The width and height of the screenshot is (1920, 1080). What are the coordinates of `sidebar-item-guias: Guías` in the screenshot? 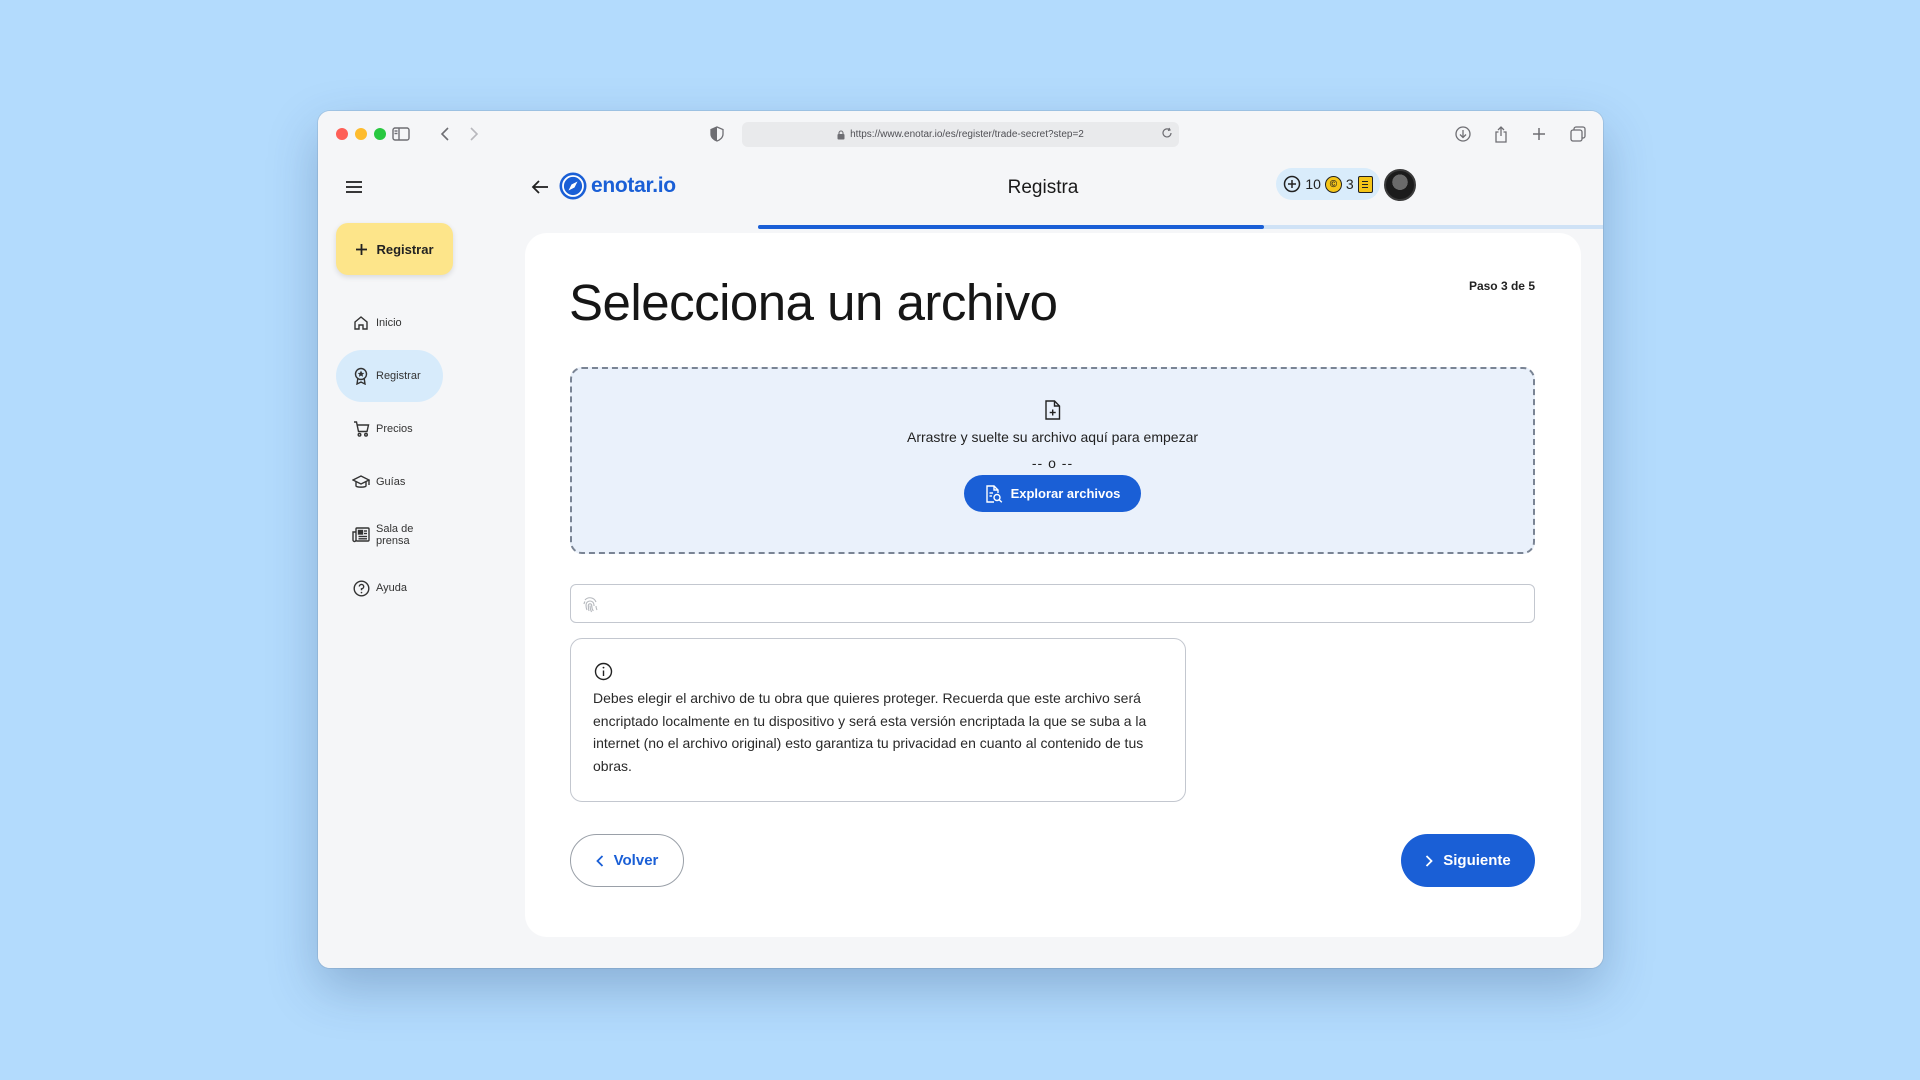 It's located at (389, 482).